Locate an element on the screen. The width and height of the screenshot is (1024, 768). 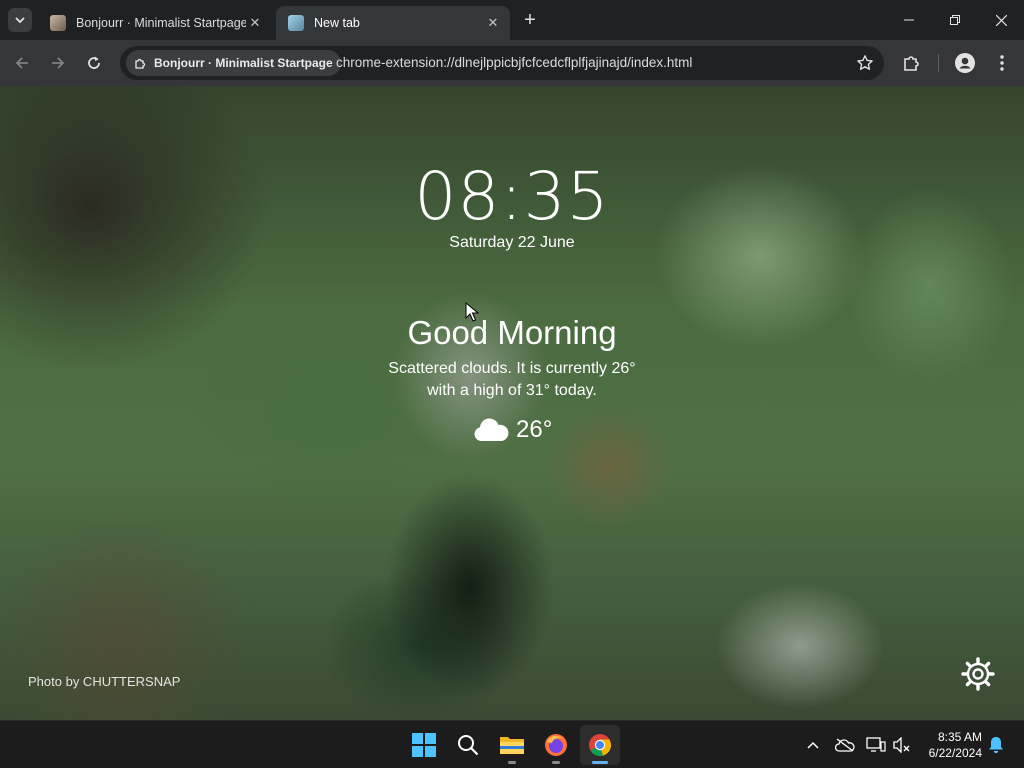
minimize-icon is located at coordinates (909, 20).